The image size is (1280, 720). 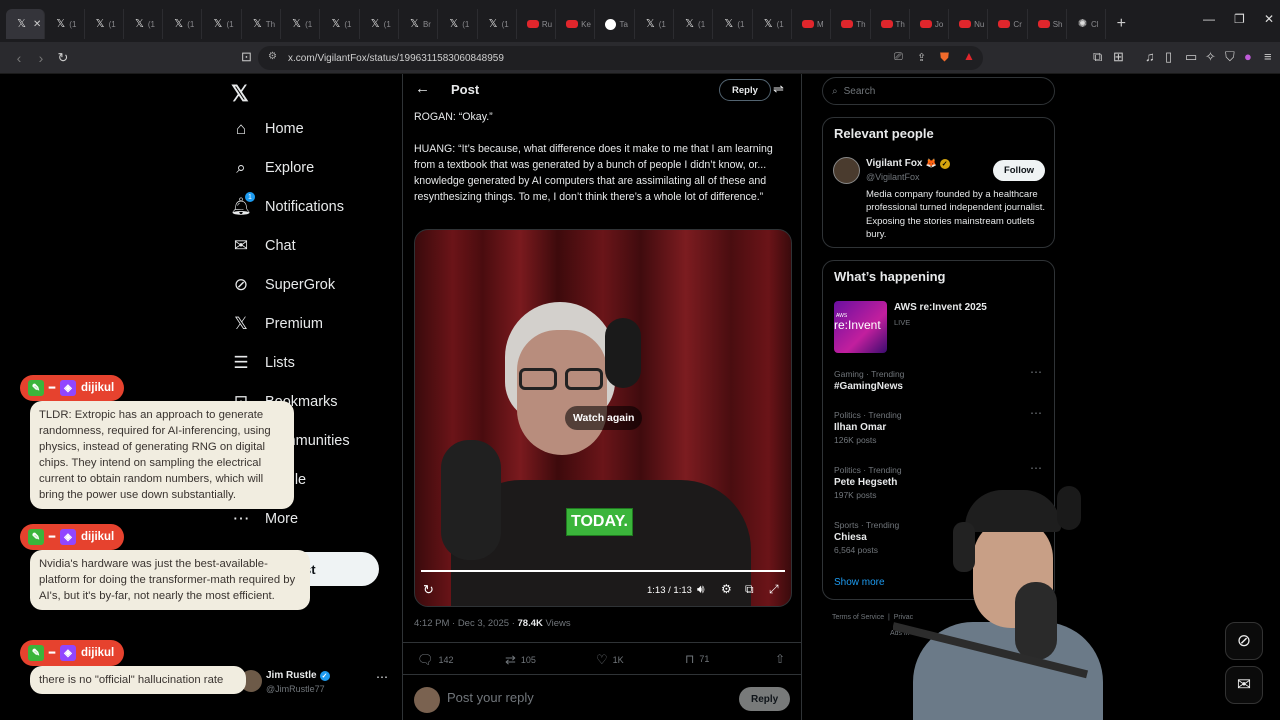 What do you see at coordinates (1168, 57) in the screenshot?
I see `sidebar-toggle-icon: ▯` at bounding box center [1168, 57].